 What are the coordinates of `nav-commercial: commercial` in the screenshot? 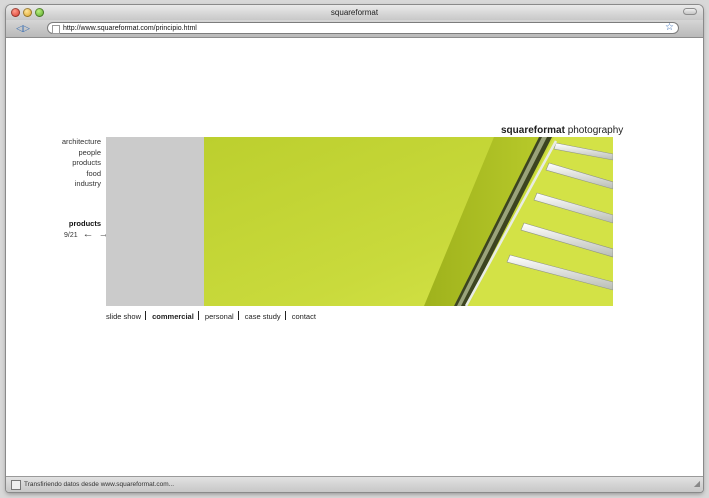 It's located at (173, 316).